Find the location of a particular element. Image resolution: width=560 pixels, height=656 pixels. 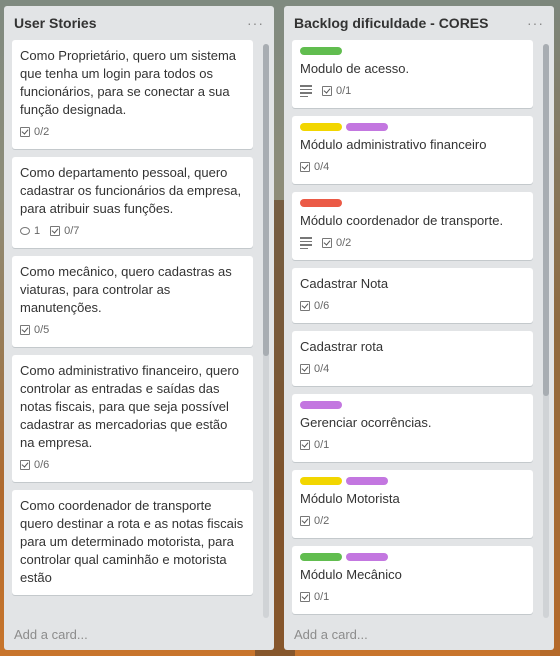

description-icon is located at coordinates (306, 91).